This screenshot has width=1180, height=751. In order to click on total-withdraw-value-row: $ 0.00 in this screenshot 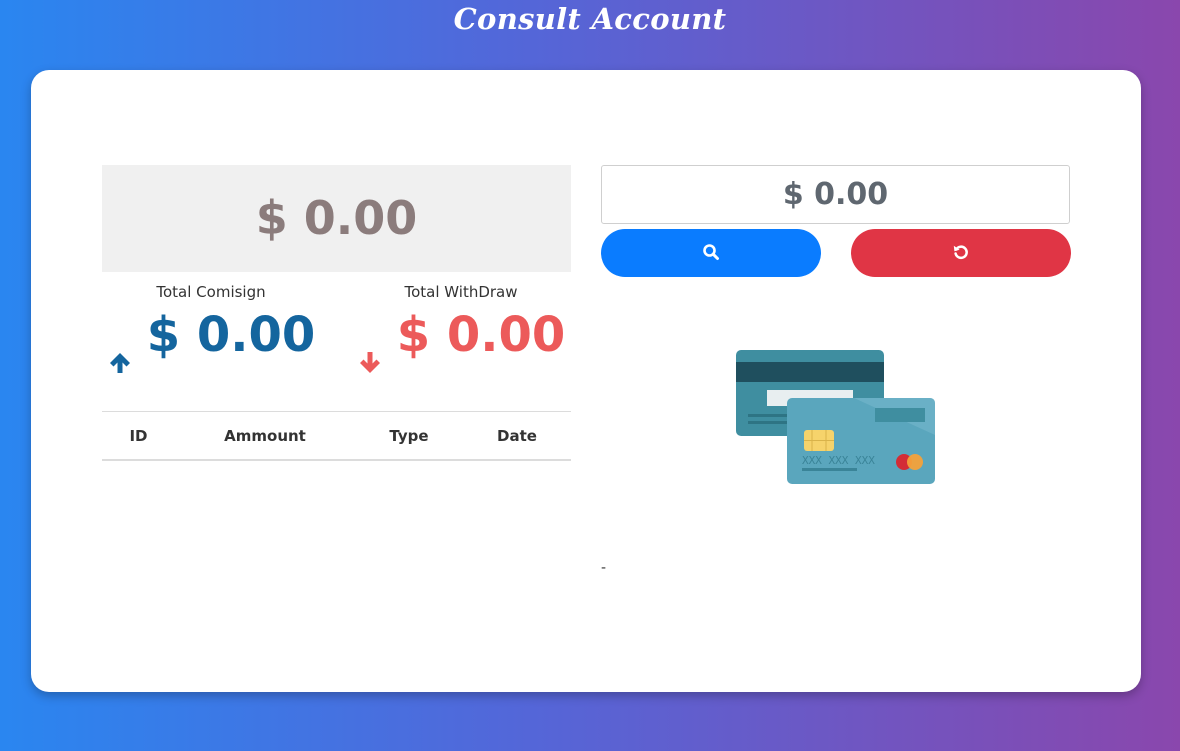, I will do `click(461, 340)`.